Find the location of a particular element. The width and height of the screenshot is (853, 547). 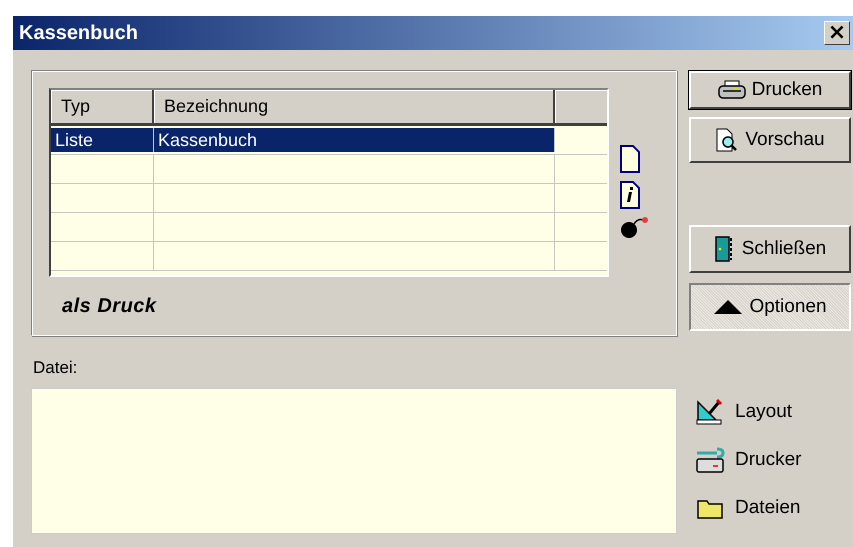

printer-link: Drucker is located at coordinates (773, 460).